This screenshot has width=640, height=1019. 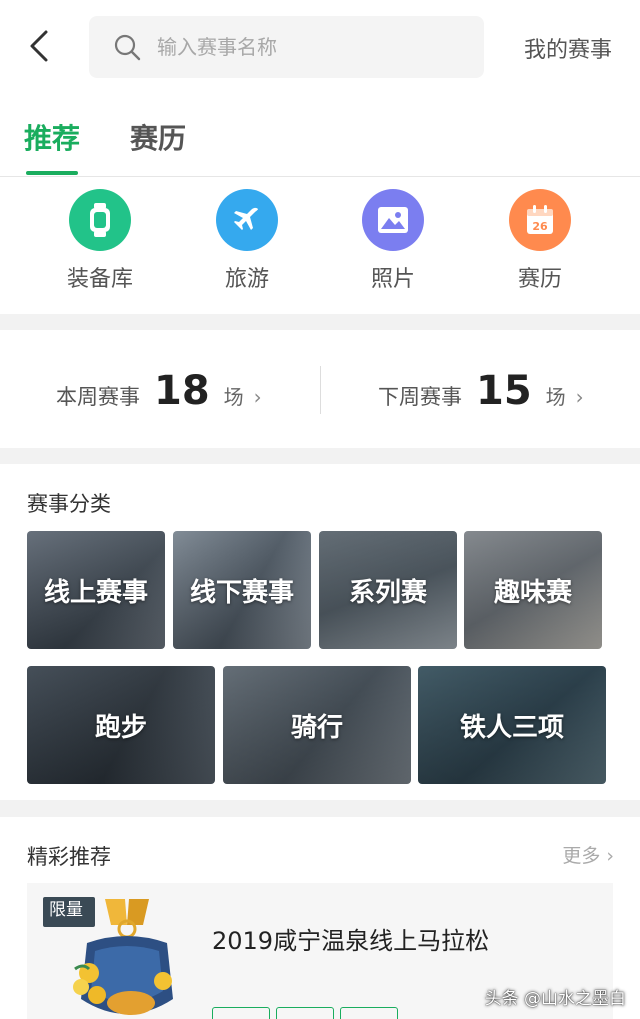 I want to click on next-week-count: 15, so click(x=504, y=391).